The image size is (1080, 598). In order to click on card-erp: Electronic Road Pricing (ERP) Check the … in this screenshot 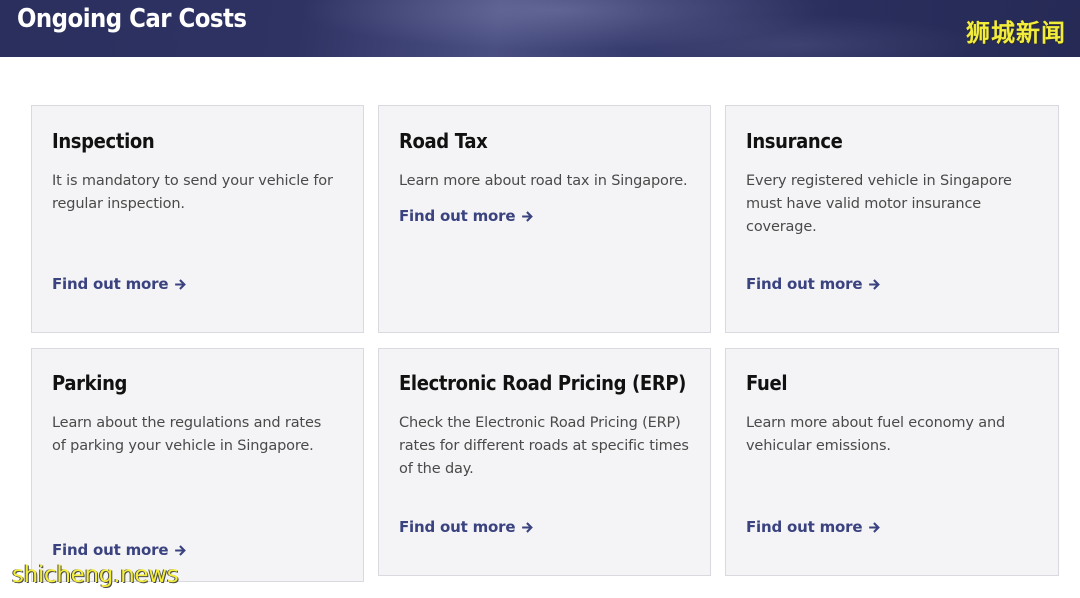, I will do `click(544, 462)`.